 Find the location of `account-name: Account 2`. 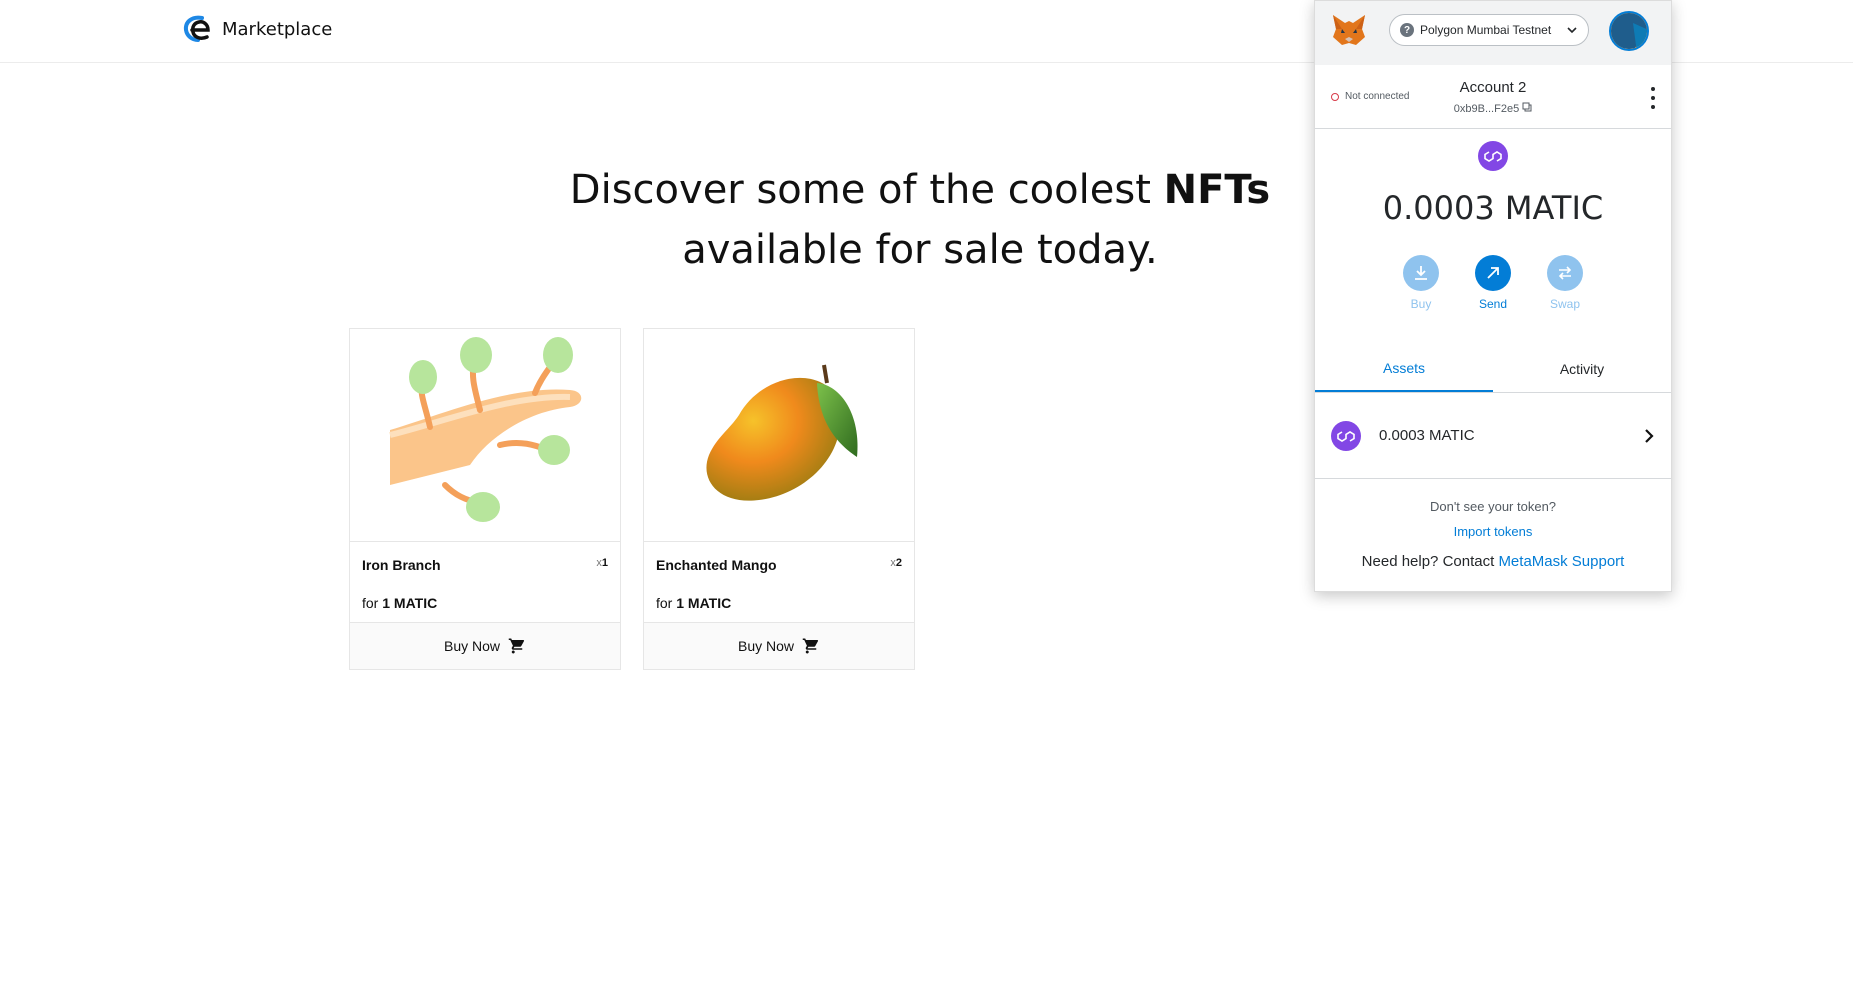

account-name: Account 2 is located at coordinates (1493, 87).